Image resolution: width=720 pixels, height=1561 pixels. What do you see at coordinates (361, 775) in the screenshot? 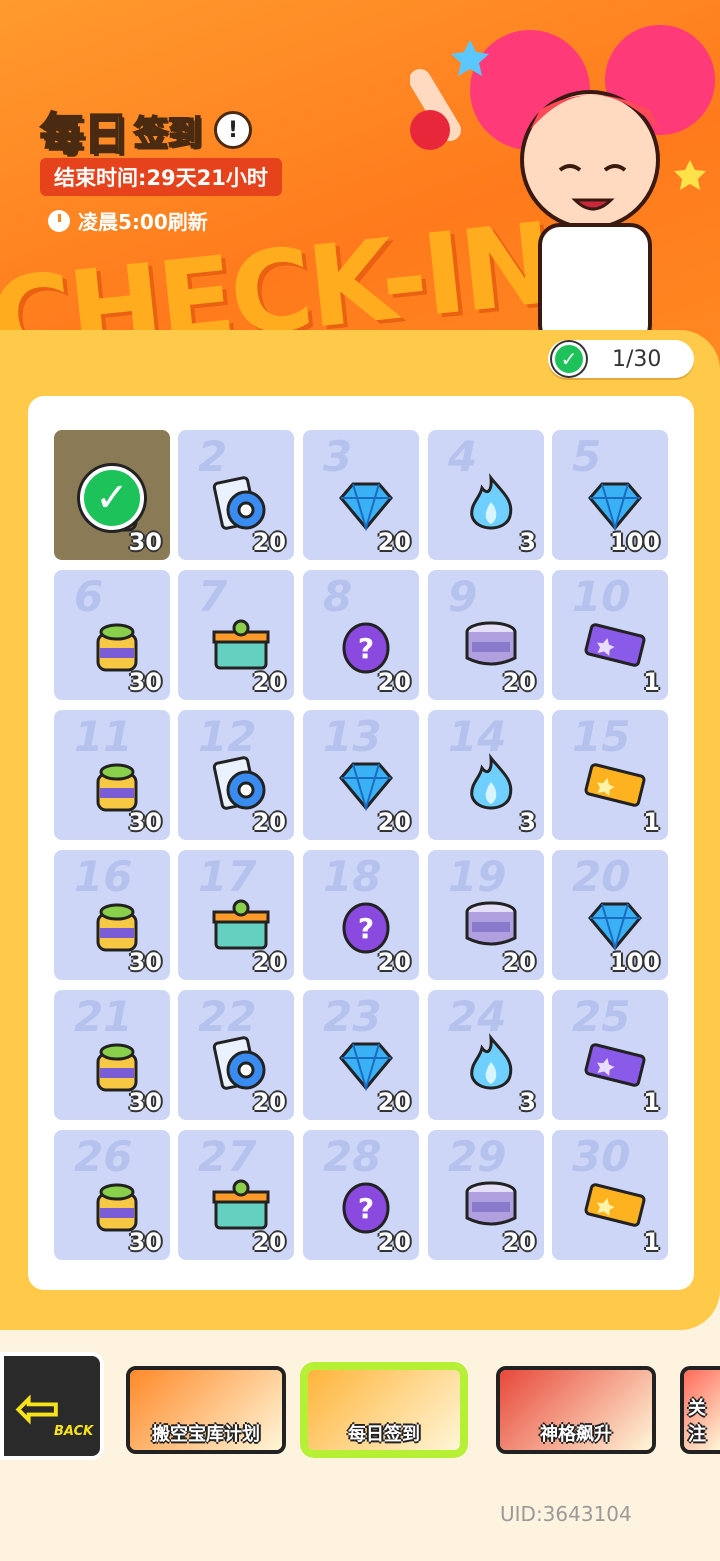
I see `day-cell-13: 13 20` at bounding box center [361, 775].